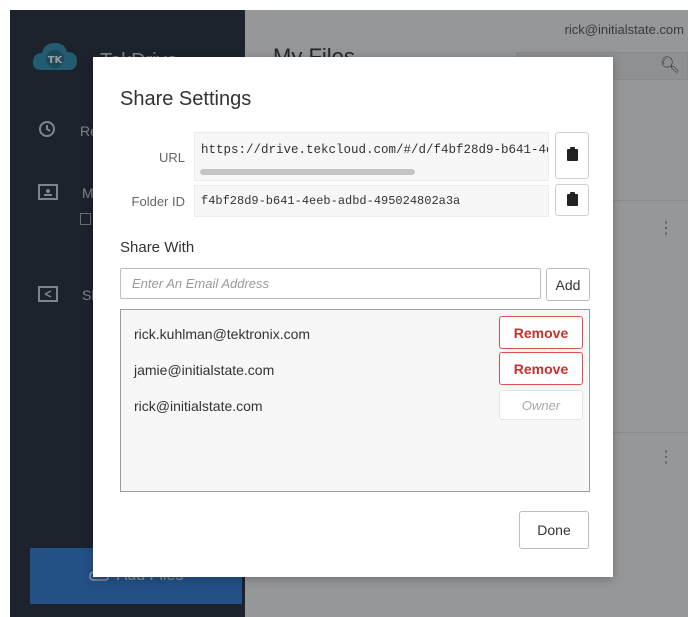 The width and height of the screenshot is (688, 617). I want to click on list-item: jamie@initialstate.com Remove, so click(355, 369).